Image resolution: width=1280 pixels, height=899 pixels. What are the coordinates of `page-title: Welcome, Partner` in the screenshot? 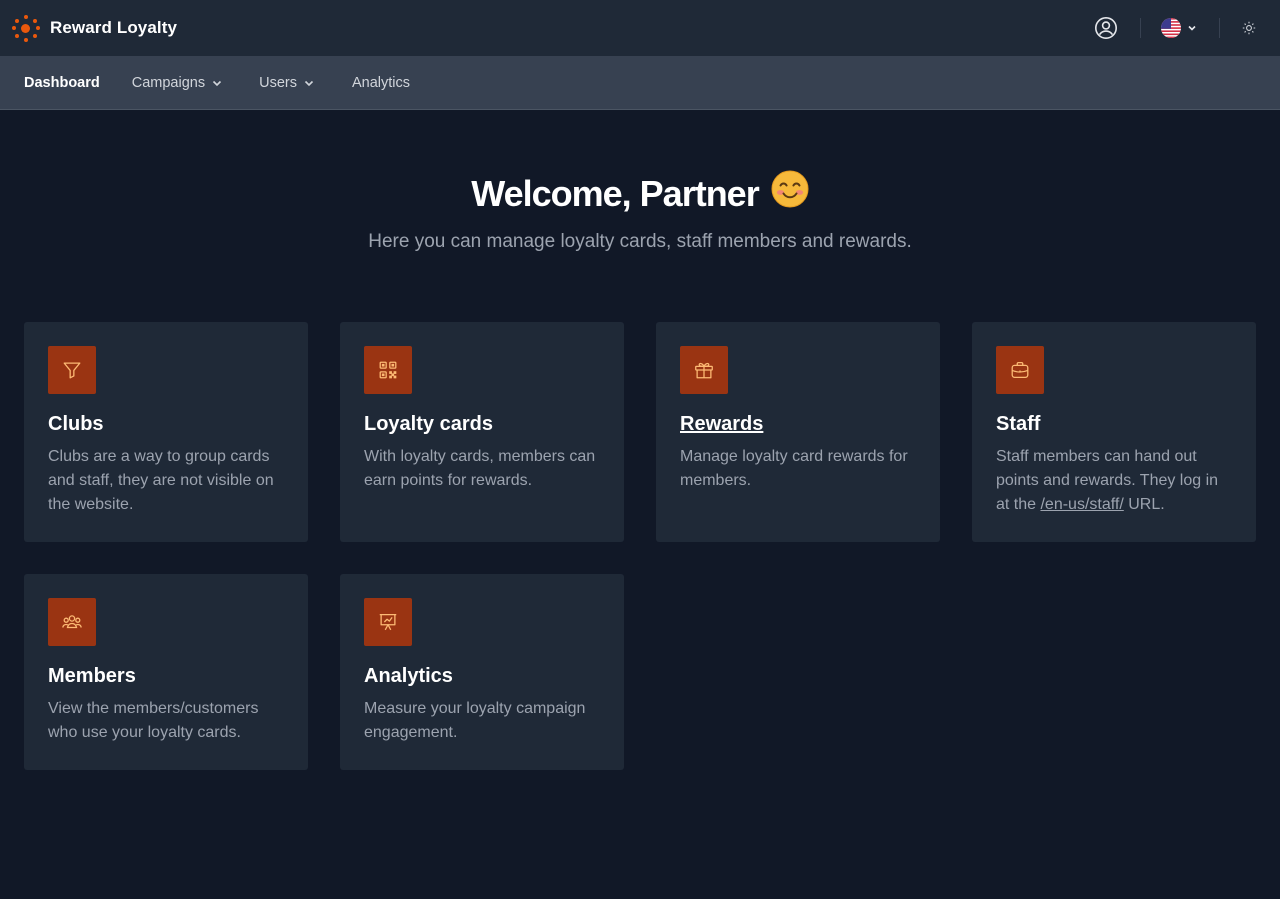 It's located at (640, 193).